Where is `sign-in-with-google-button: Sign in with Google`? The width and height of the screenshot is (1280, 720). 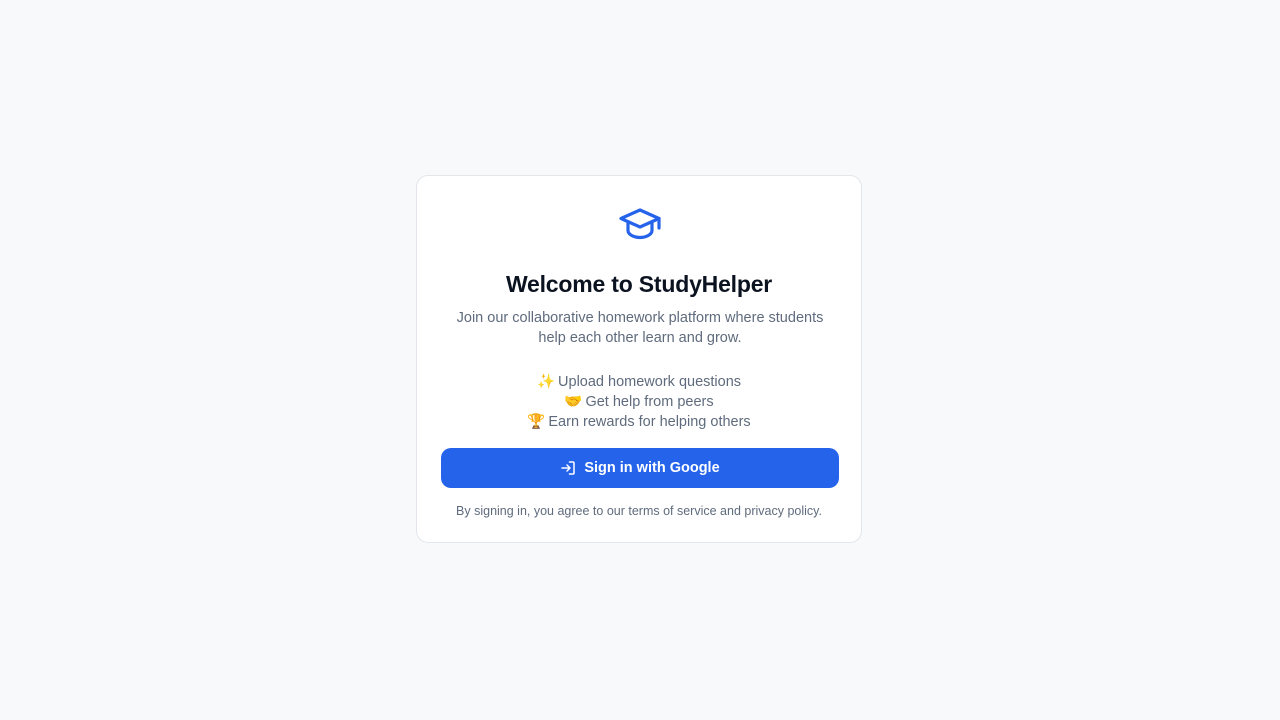 sign-in-with-google-button: Sign in with Google is located at coordinates (640, 468).